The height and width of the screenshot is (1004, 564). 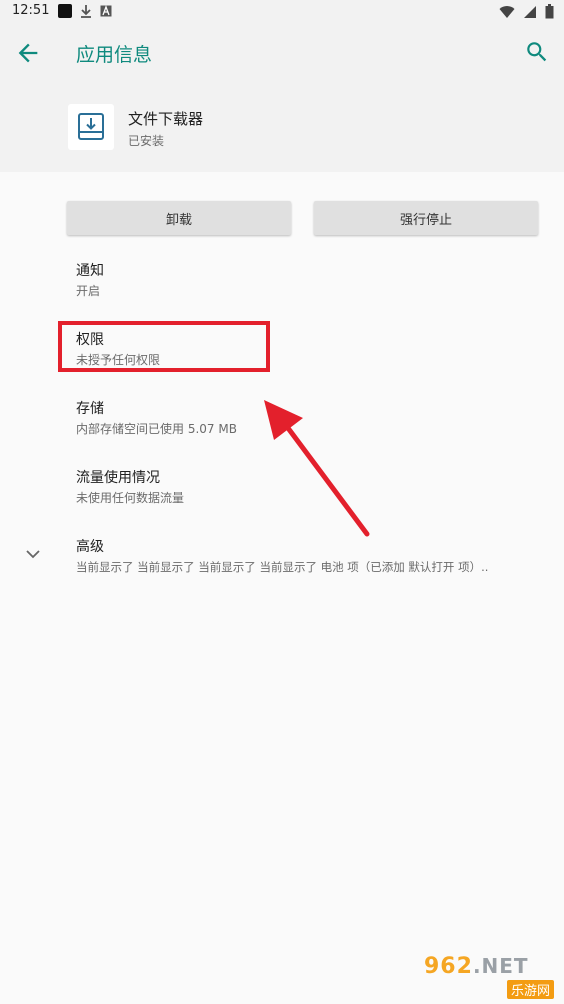 I want to click on highlight-box, so click(x=164, y=346).